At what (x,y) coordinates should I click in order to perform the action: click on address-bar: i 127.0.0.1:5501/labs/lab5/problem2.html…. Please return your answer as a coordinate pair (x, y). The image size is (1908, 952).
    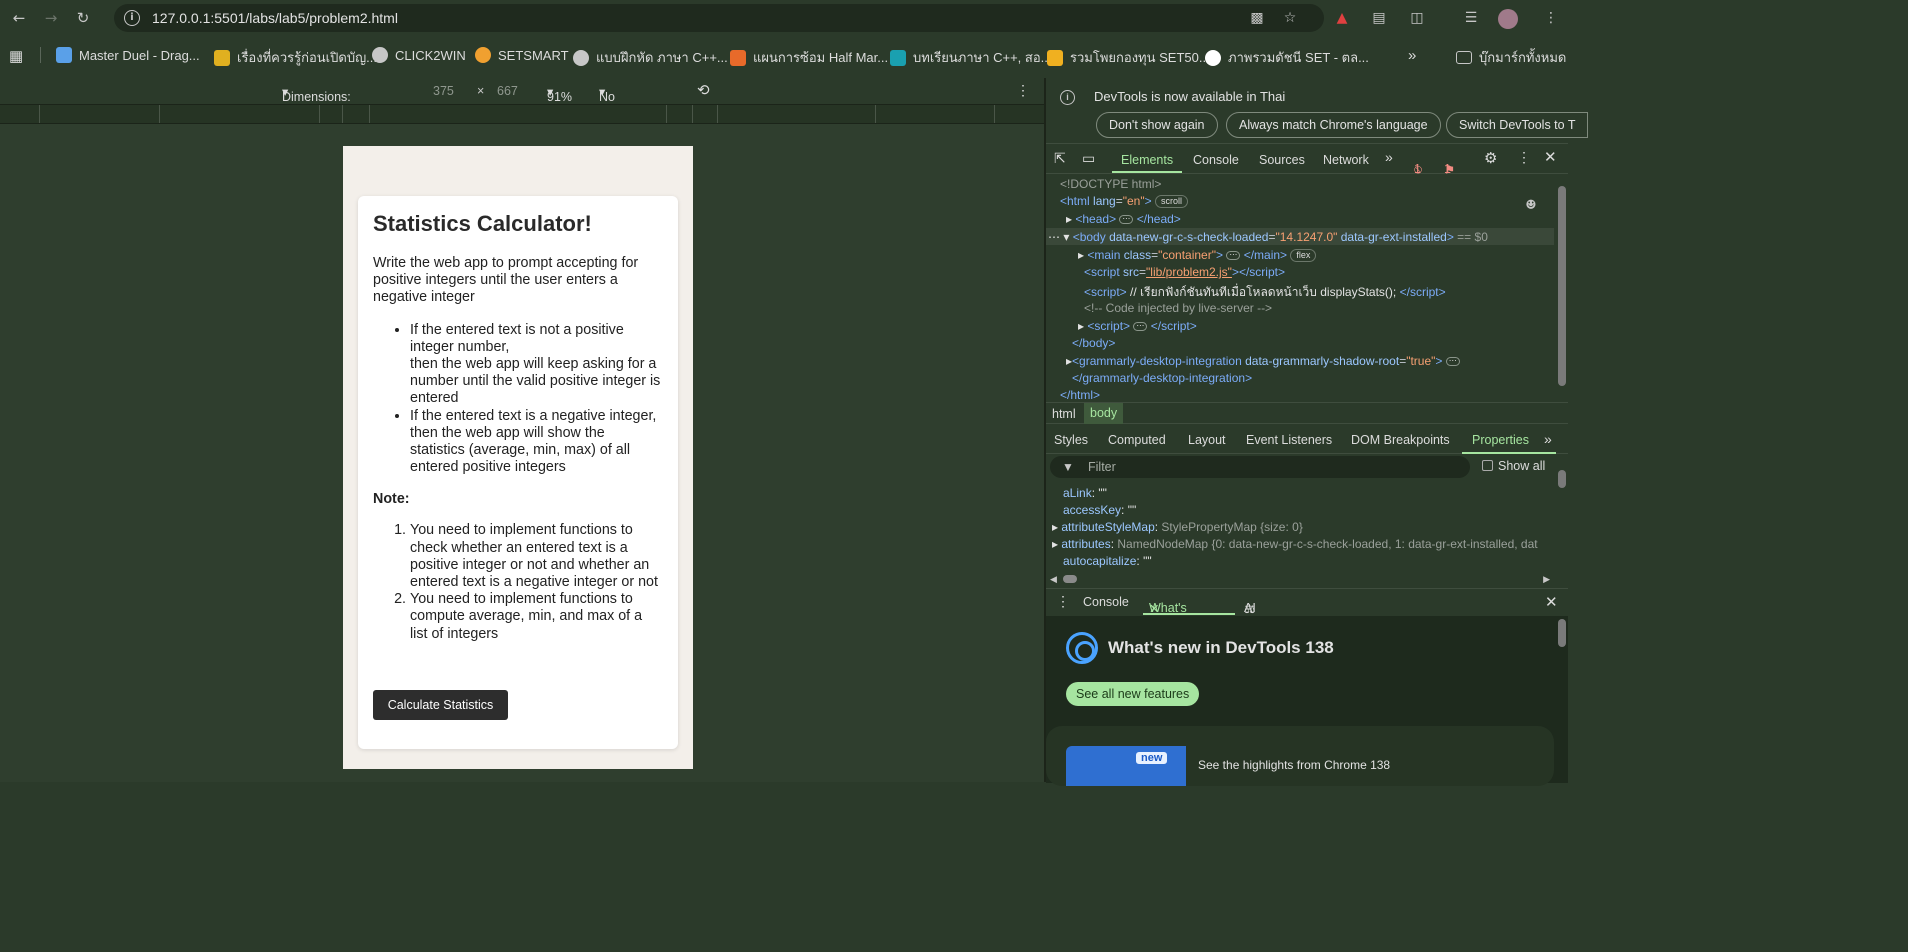
    Looking at the image, I should click on (719, 18).